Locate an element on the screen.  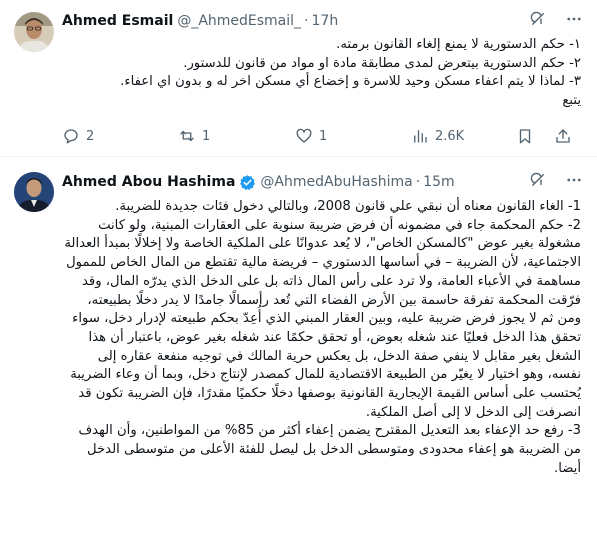
repost-button: 1 is located at coordinates (194, 136).